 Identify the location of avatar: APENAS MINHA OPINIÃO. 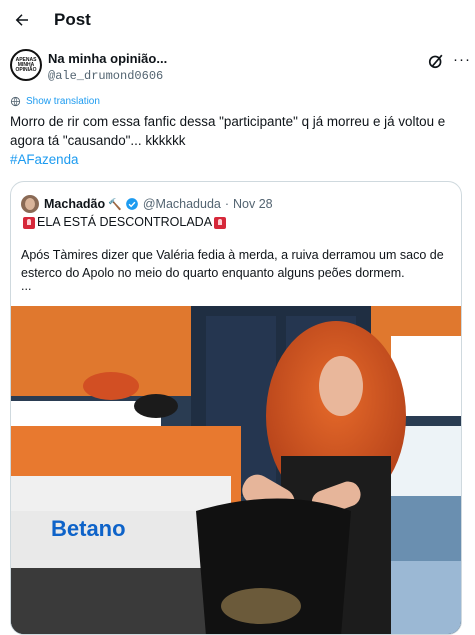
(26, 65).